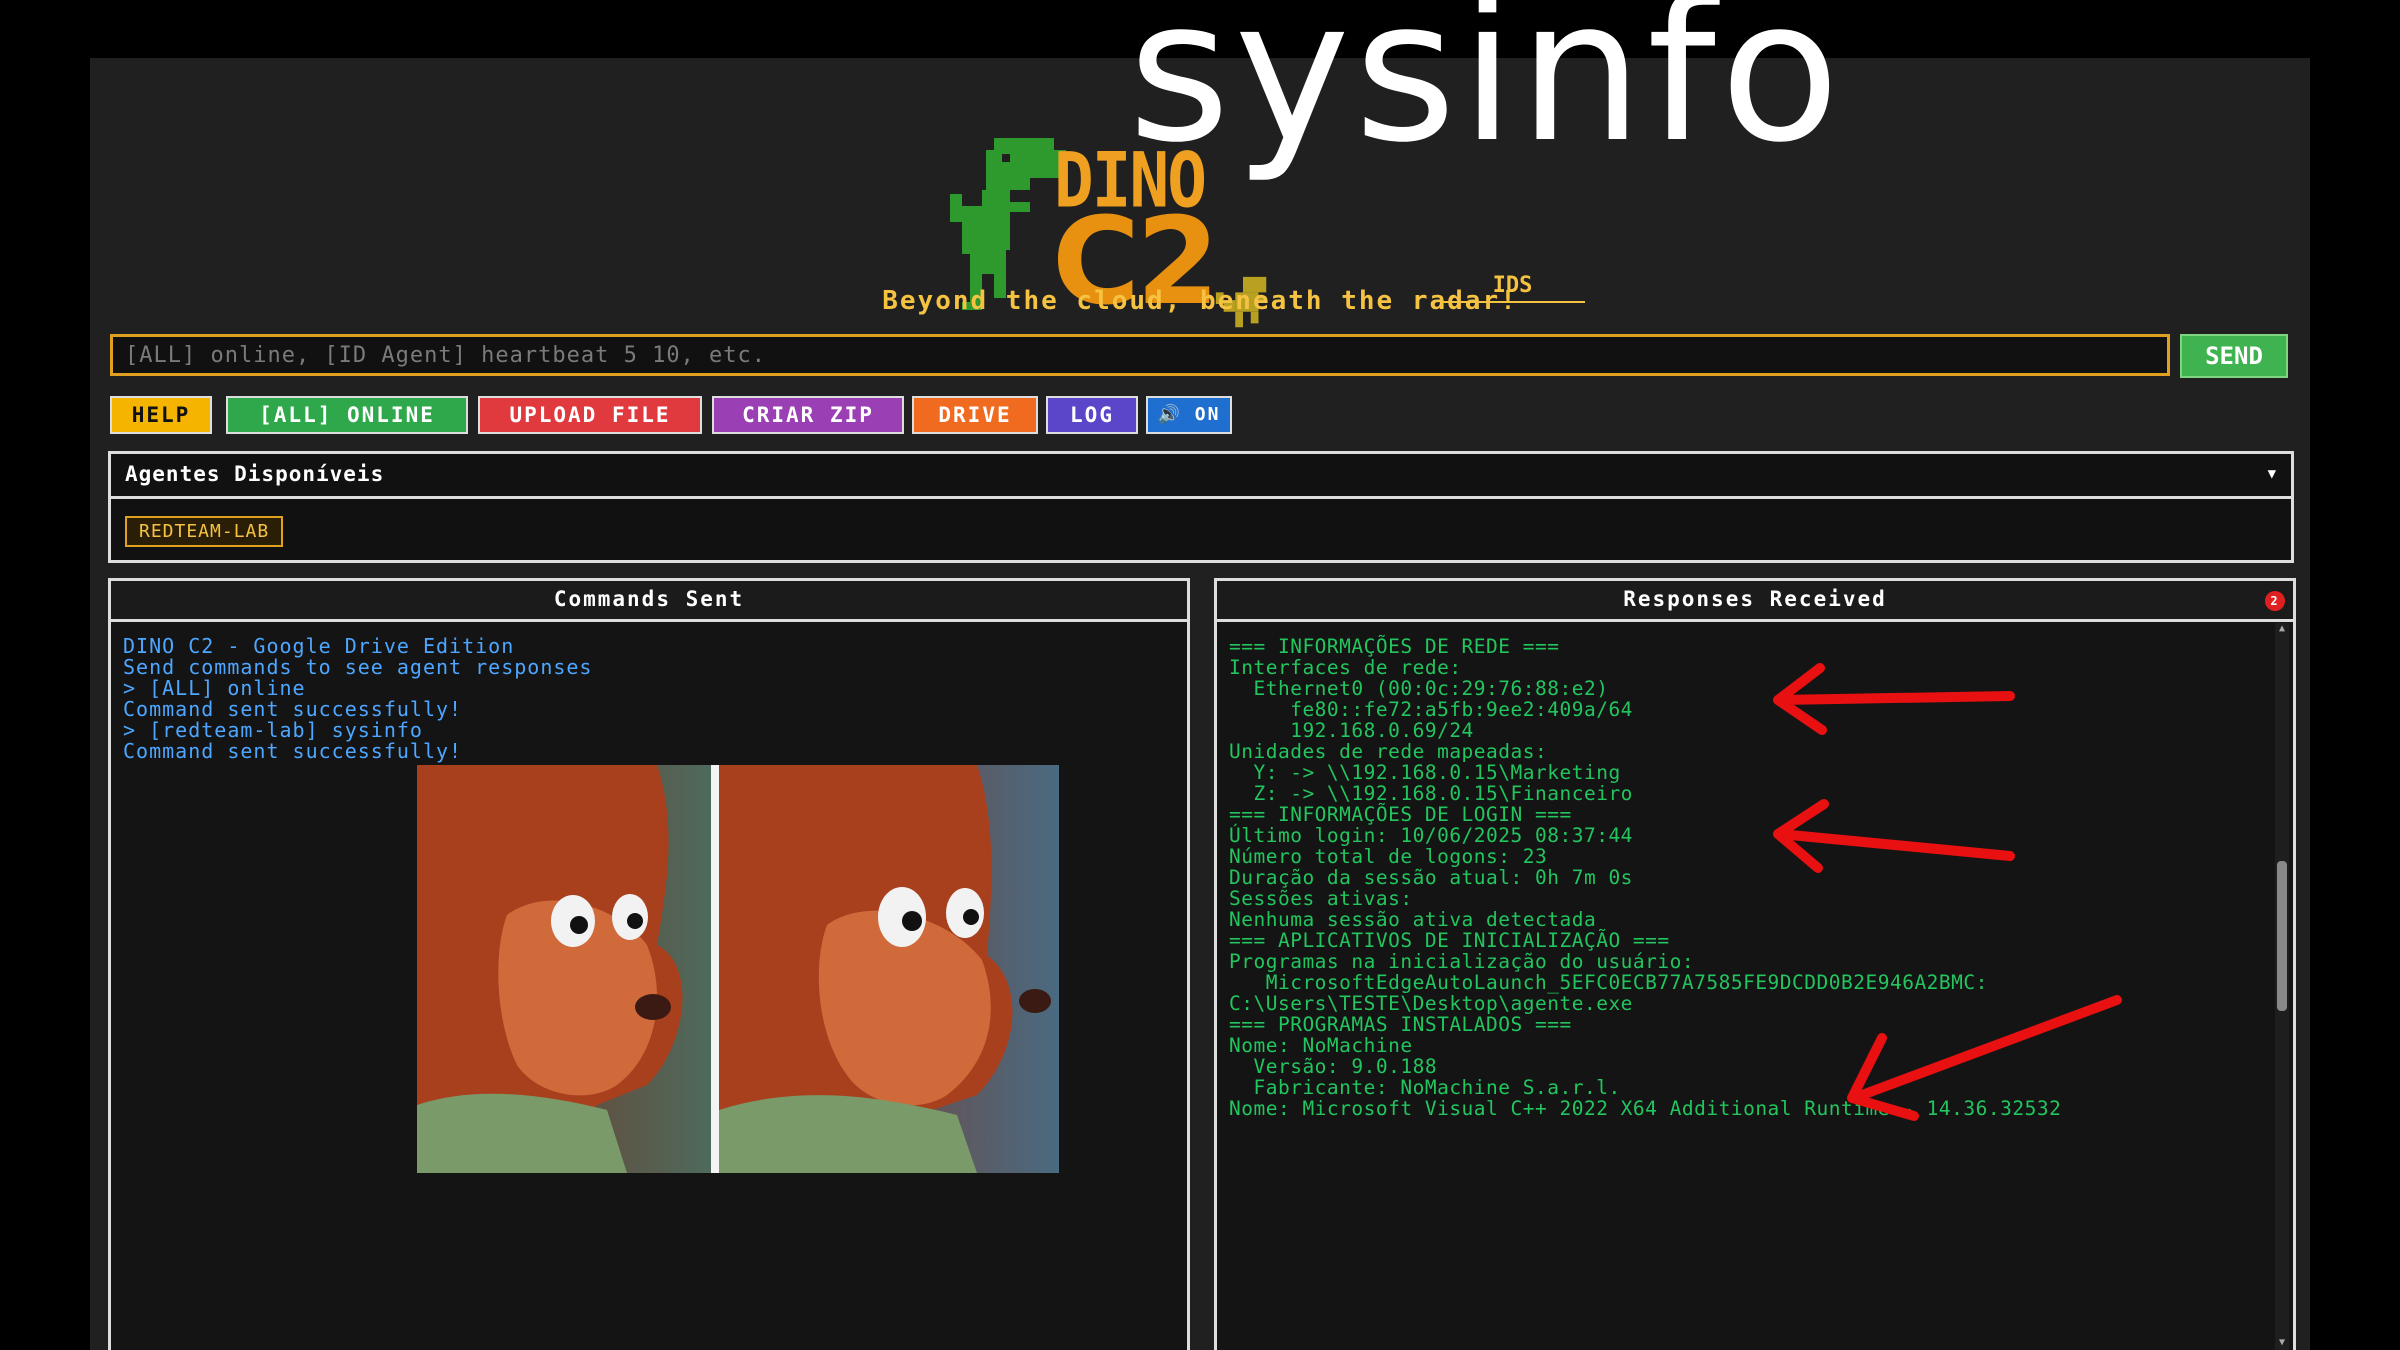 The image size is (2400, 1350). What do you see at coordinates (1419, 688) in the screenshot?
I see `response-line: Ethernet0 (00:0c:29:76:88:e2)` at bounding box center [1419, 688].